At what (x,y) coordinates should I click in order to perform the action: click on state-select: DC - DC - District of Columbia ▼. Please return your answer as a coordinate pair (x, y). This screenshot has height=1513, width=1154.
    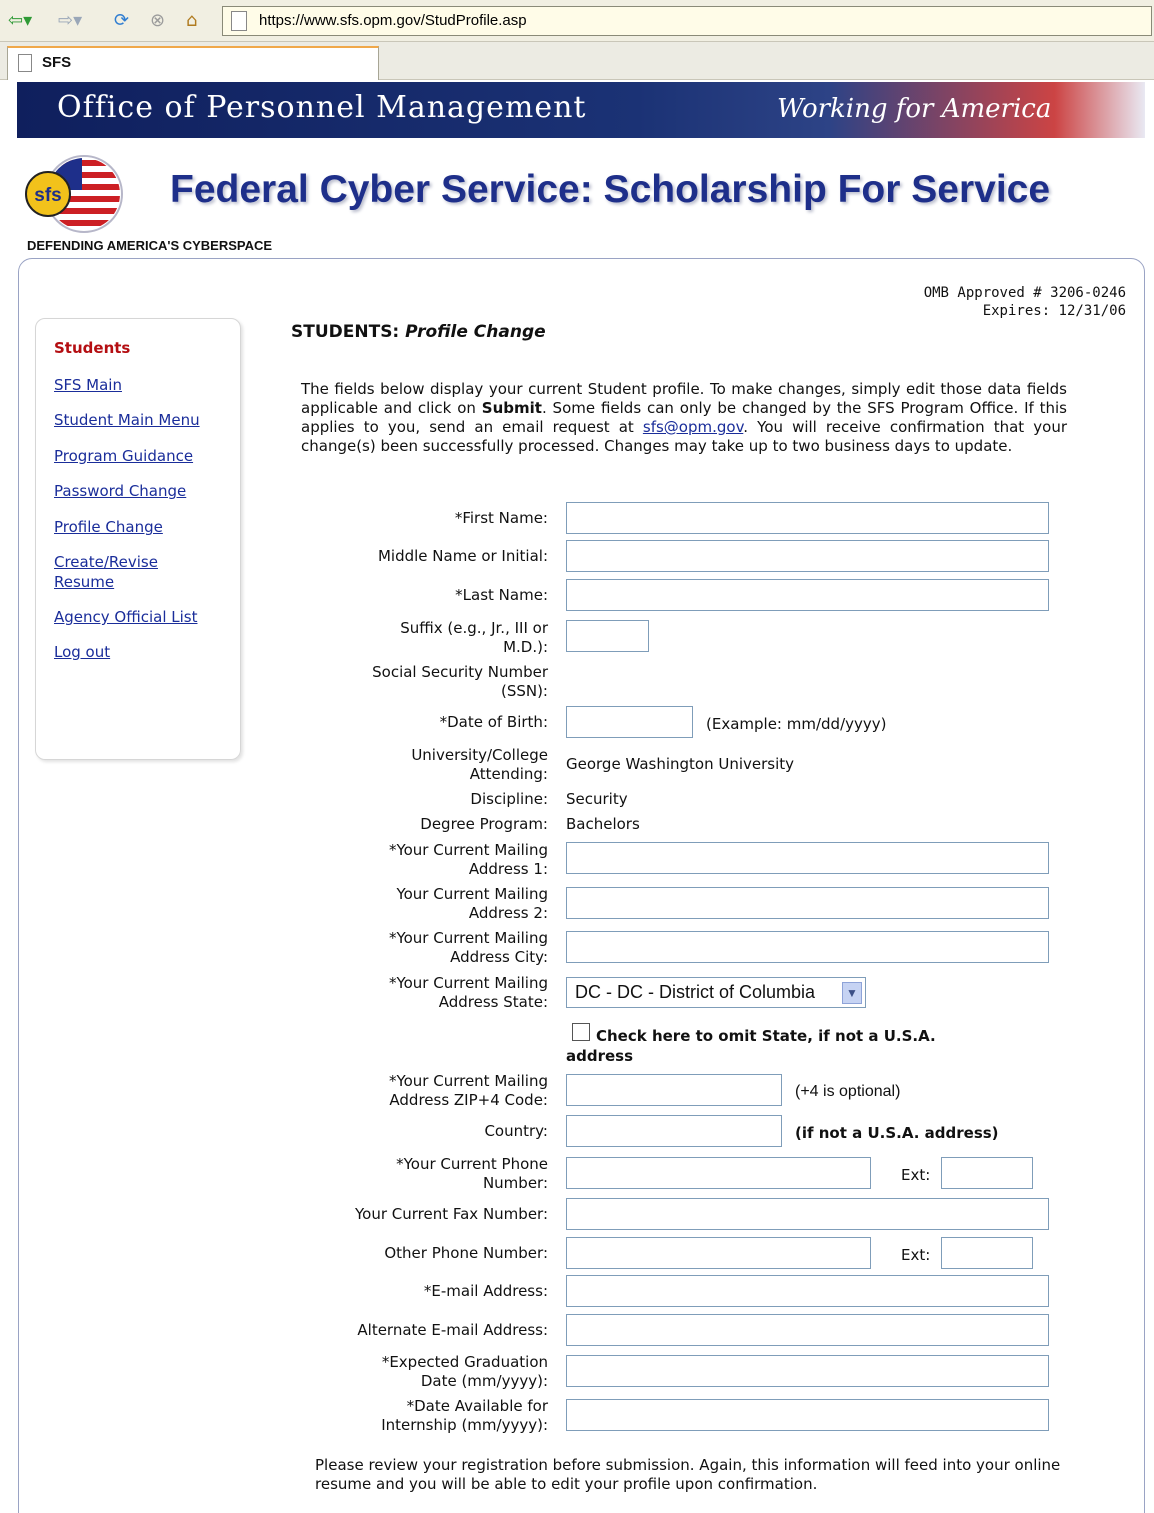
    Looking at the image, I should click on (716, 992).